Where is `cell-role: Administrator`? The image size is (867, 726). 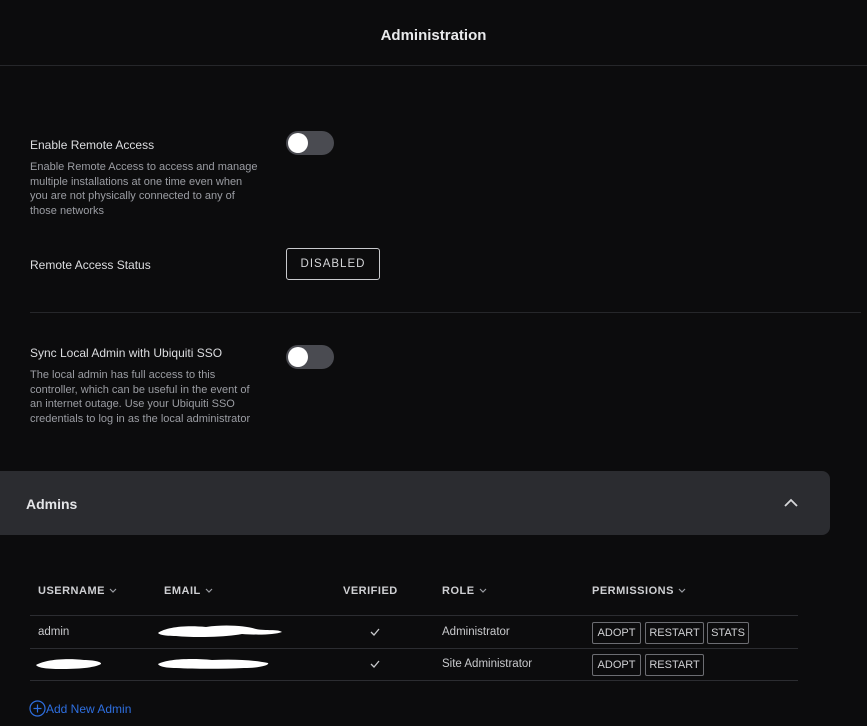 cell-role: Administrator is located at coordinates (476, 632).